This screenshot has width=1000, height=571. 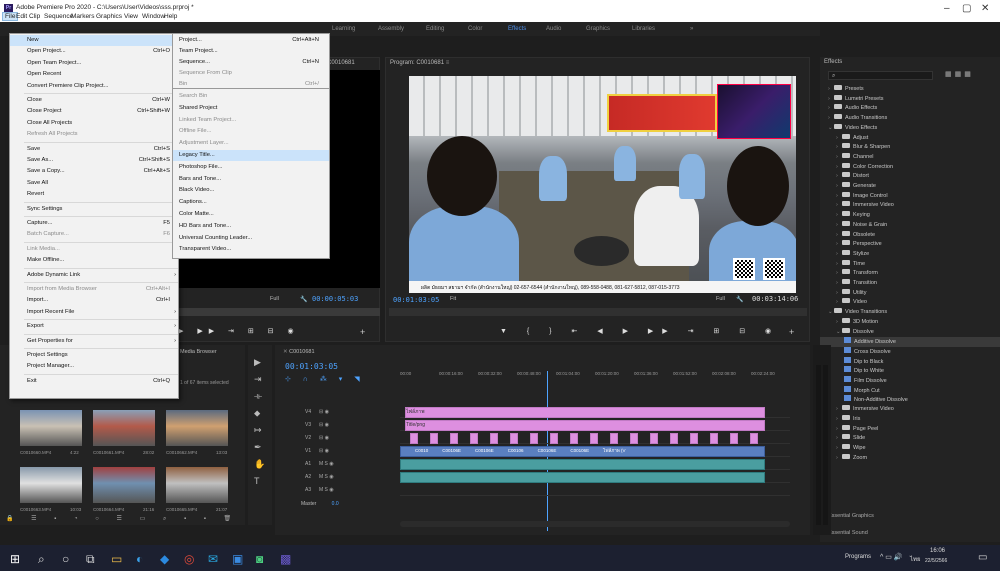 What do you see at coordinates (910, 157) in the screenshot?
I see `effects-tree-item: › Channel` at bounding box center [910, 157].